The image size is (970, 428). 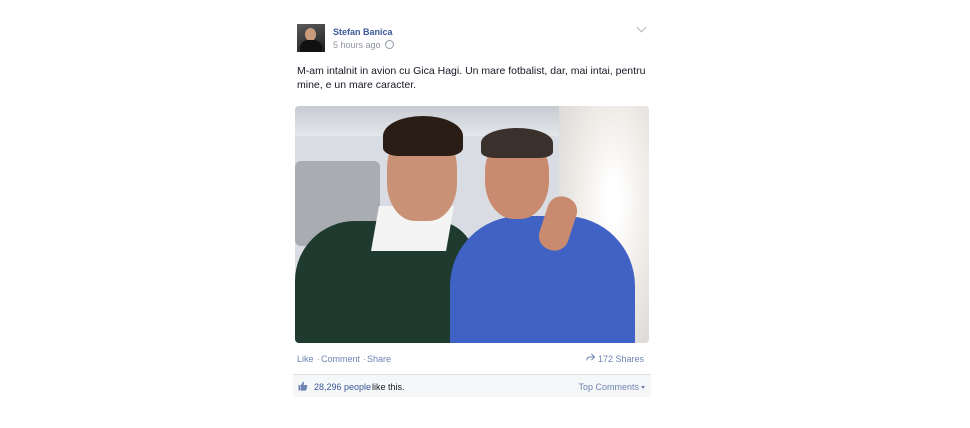 What do you see at coordinates (423, 136) in the screenshot?
I see `photo-person-left-hair` at bounding box center [423, 136].